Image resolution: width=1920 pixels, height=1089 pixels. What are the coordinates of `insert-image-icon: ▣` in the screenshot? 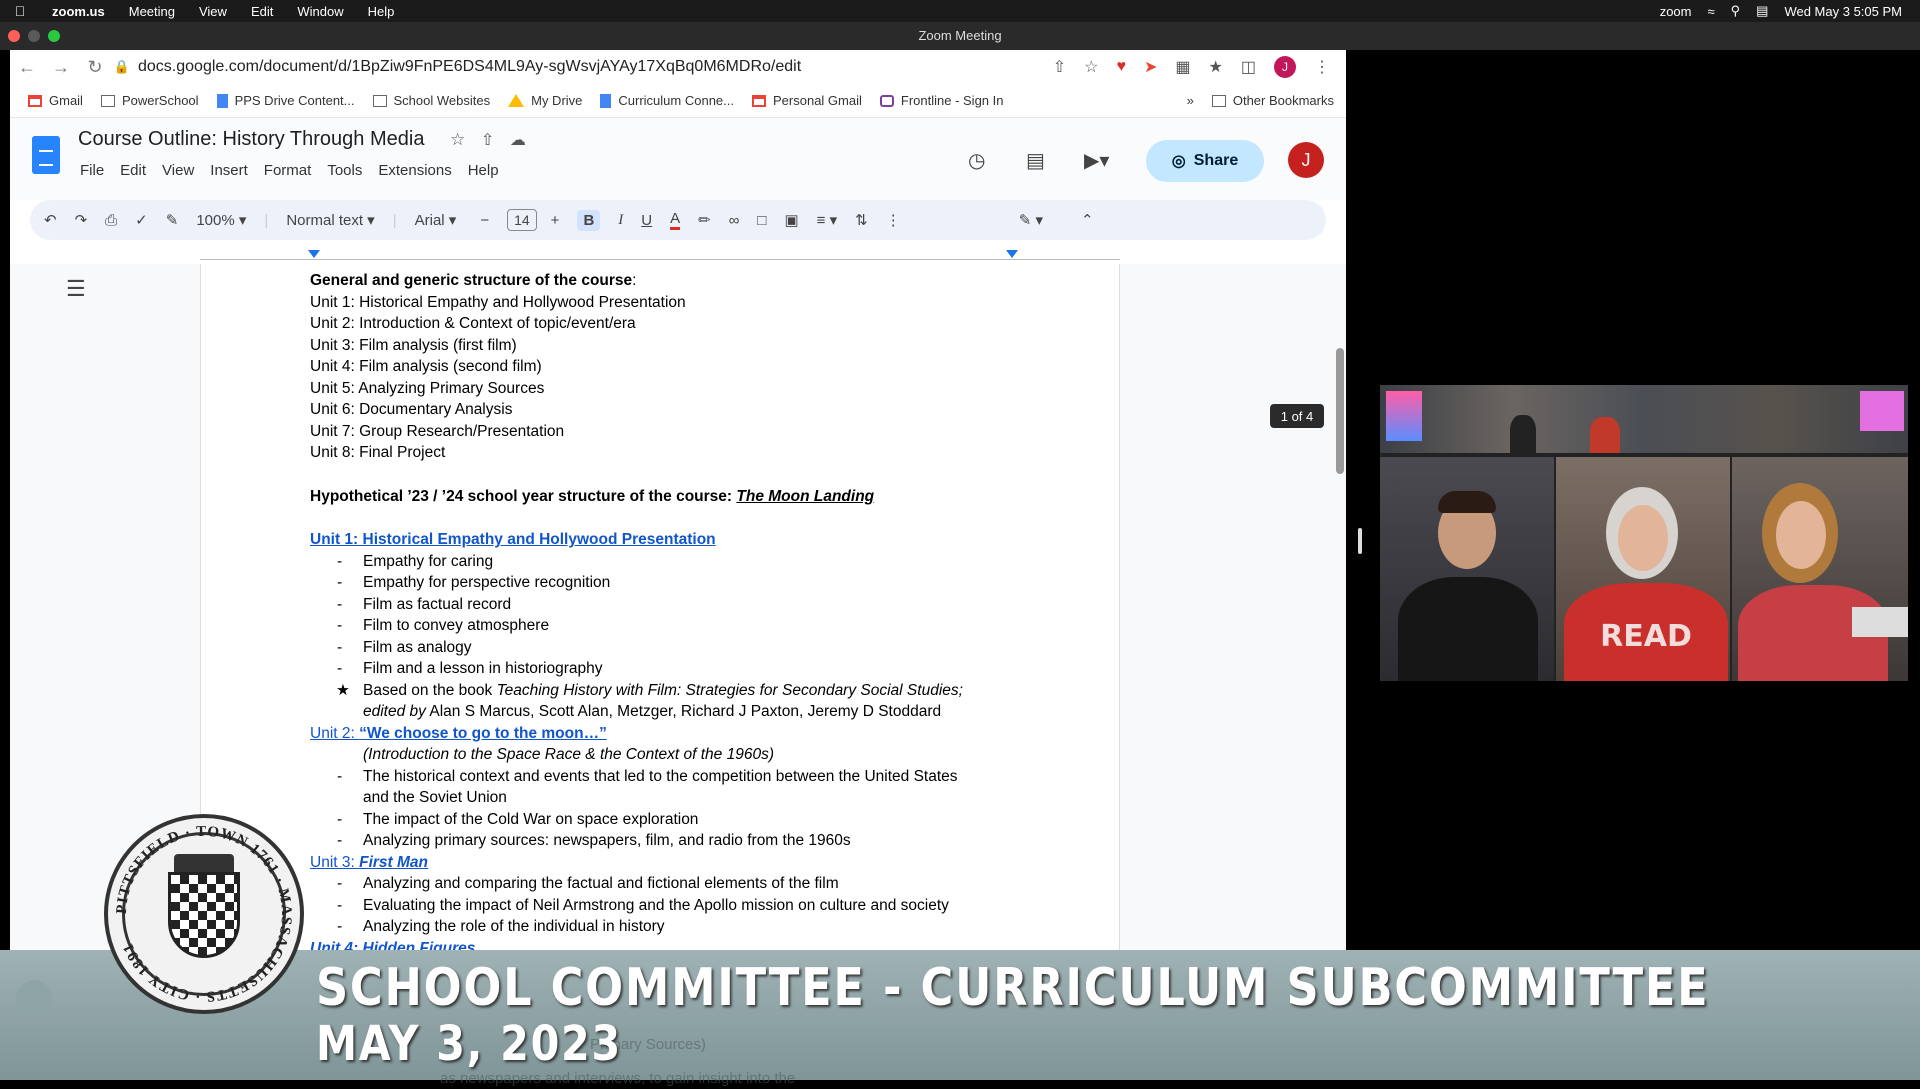 It's located at (791, 220).